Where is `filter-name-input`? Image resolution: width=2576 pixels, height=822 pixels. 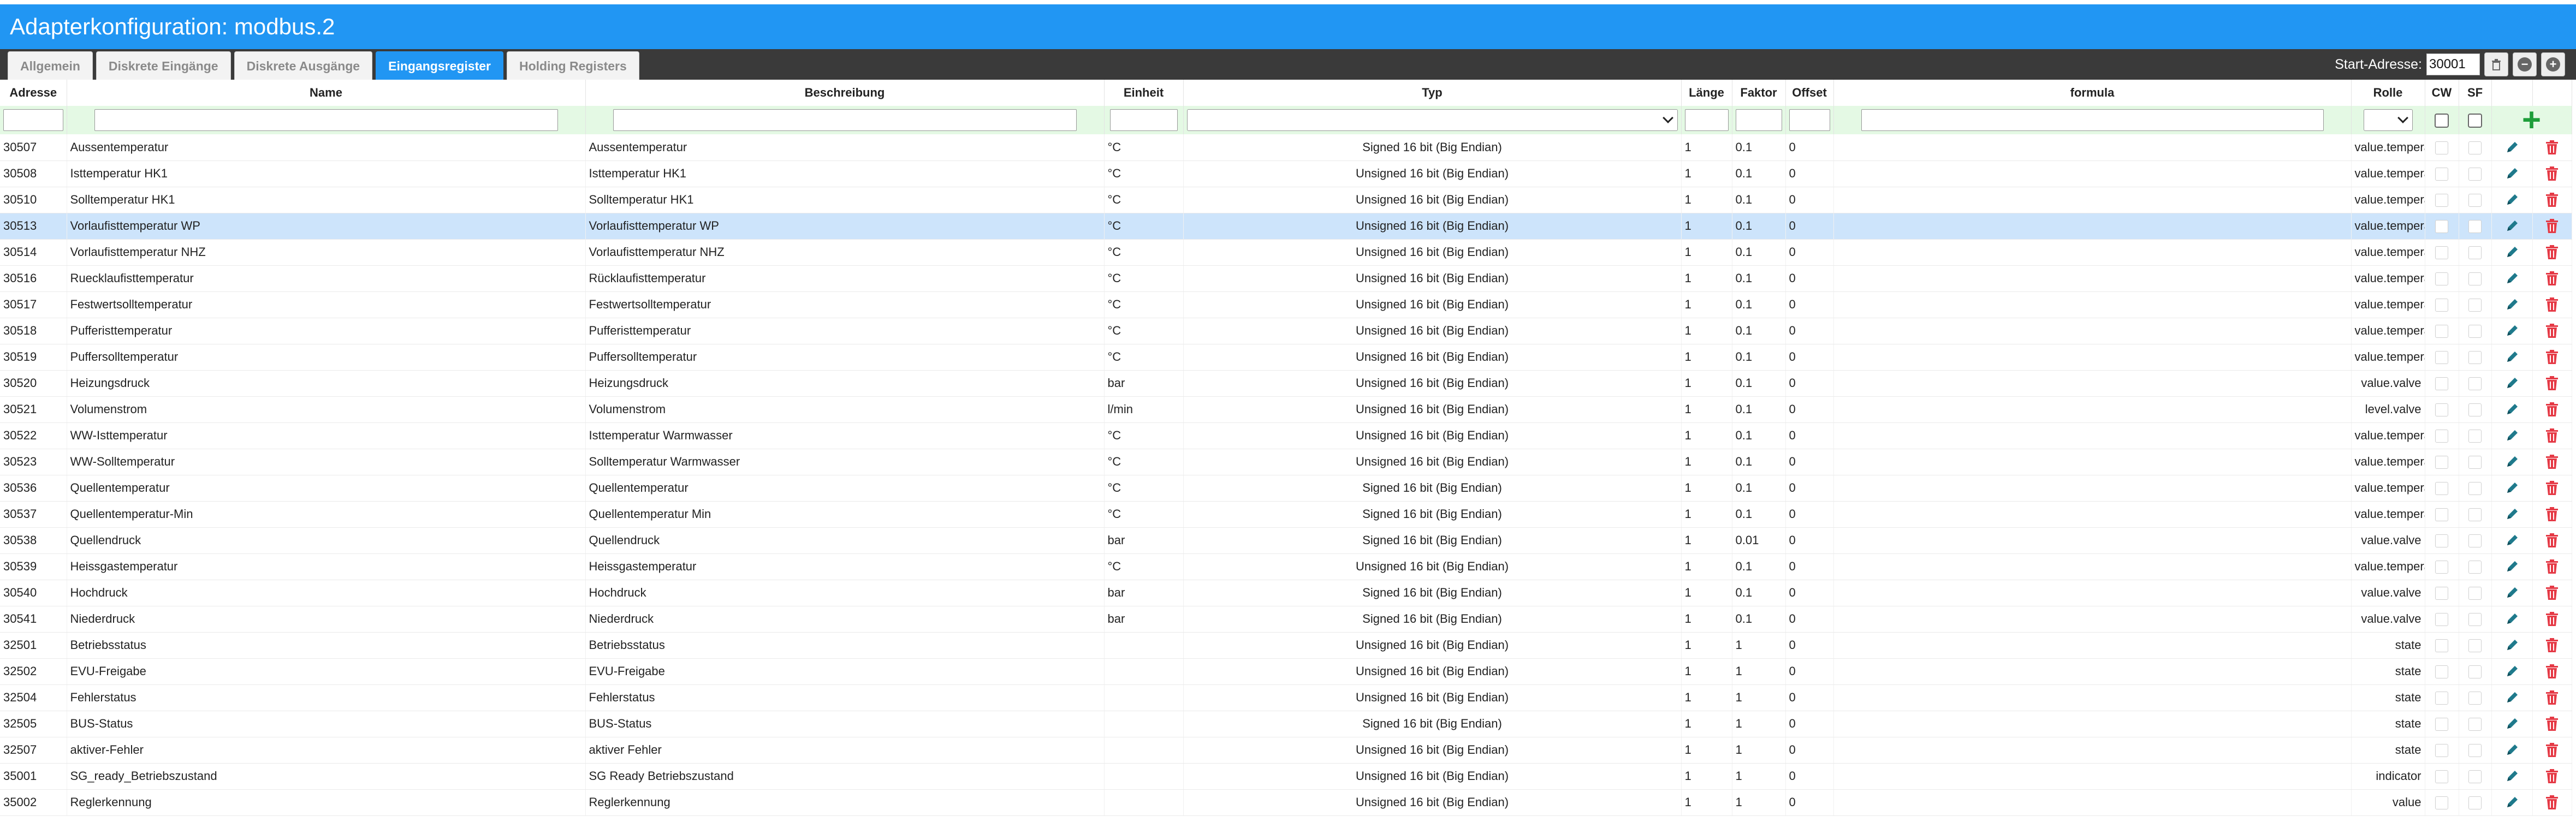
filter-name-input is located at coordinates (326, 120).